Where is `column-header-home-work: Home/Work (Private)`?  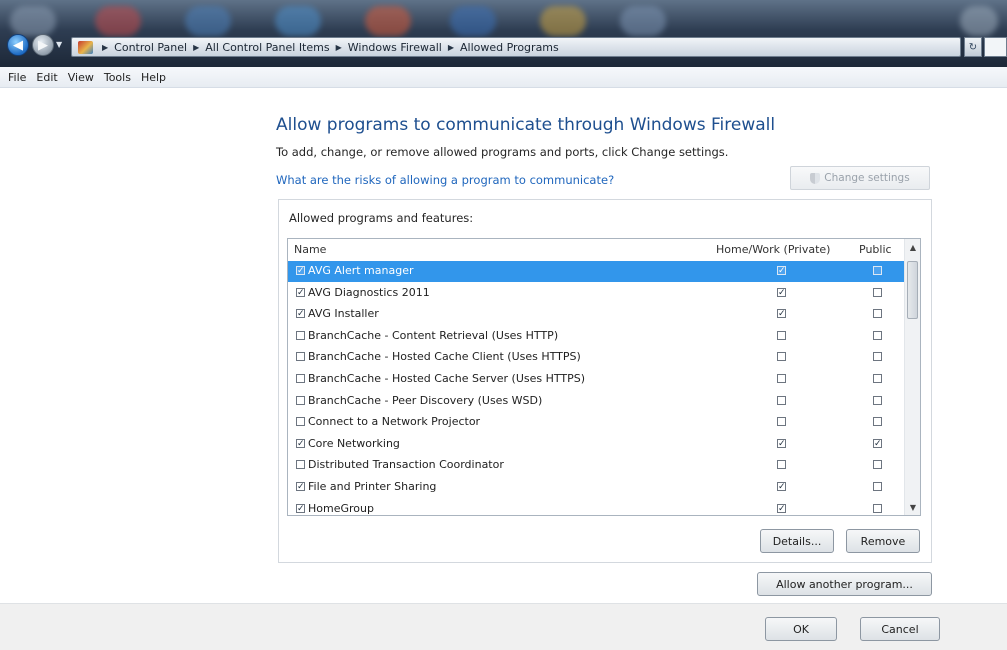 column-header-home-work: Home/Work (Private) is located at coordinates (773, 249).